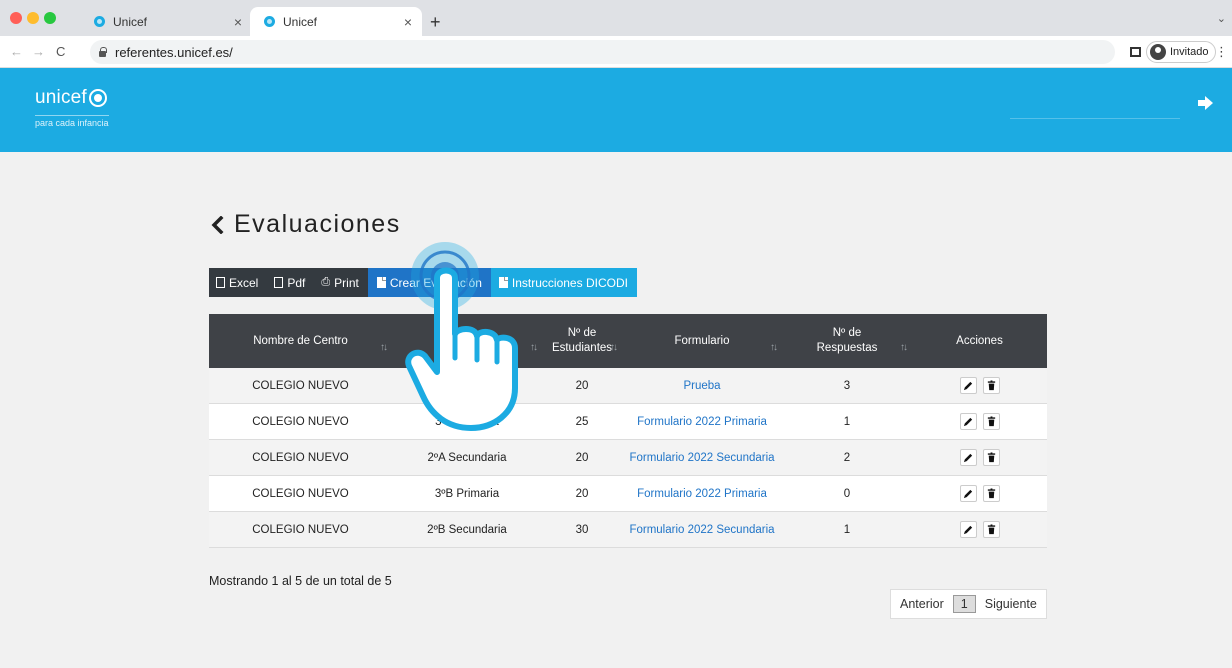 The width and height of the screenshot is (1232, 668). I want to click on tab-search-chevron-icon: ⌄, so click(1221, 18).